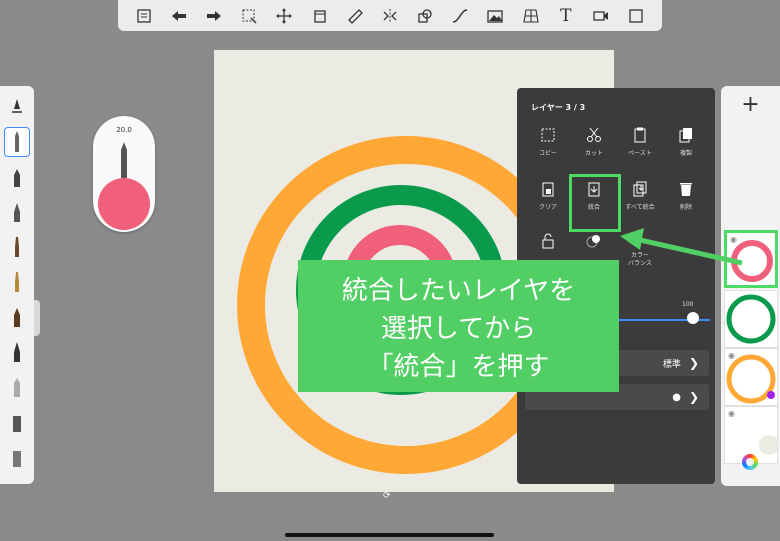  What do you see at coordinates (685, 153) in the screenshot?
I see `duplicate-label: 複製` at bounding box center [685, 153].